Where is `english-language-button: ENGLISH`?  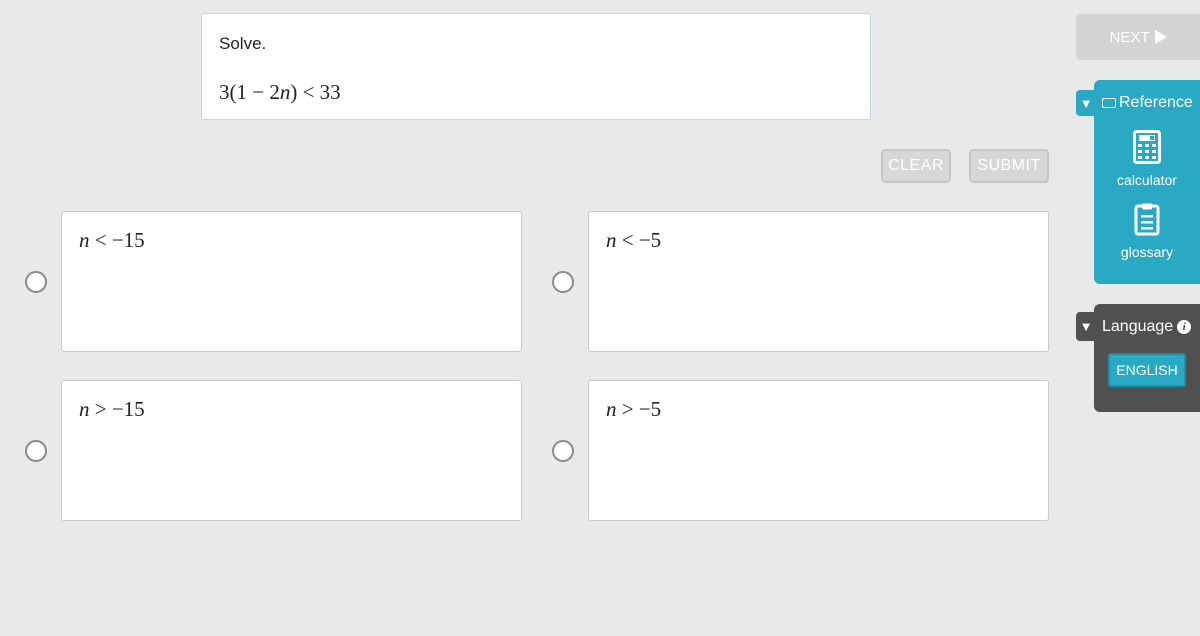
english-language-button: ENGLISH is located at coordinates (1147, 370).